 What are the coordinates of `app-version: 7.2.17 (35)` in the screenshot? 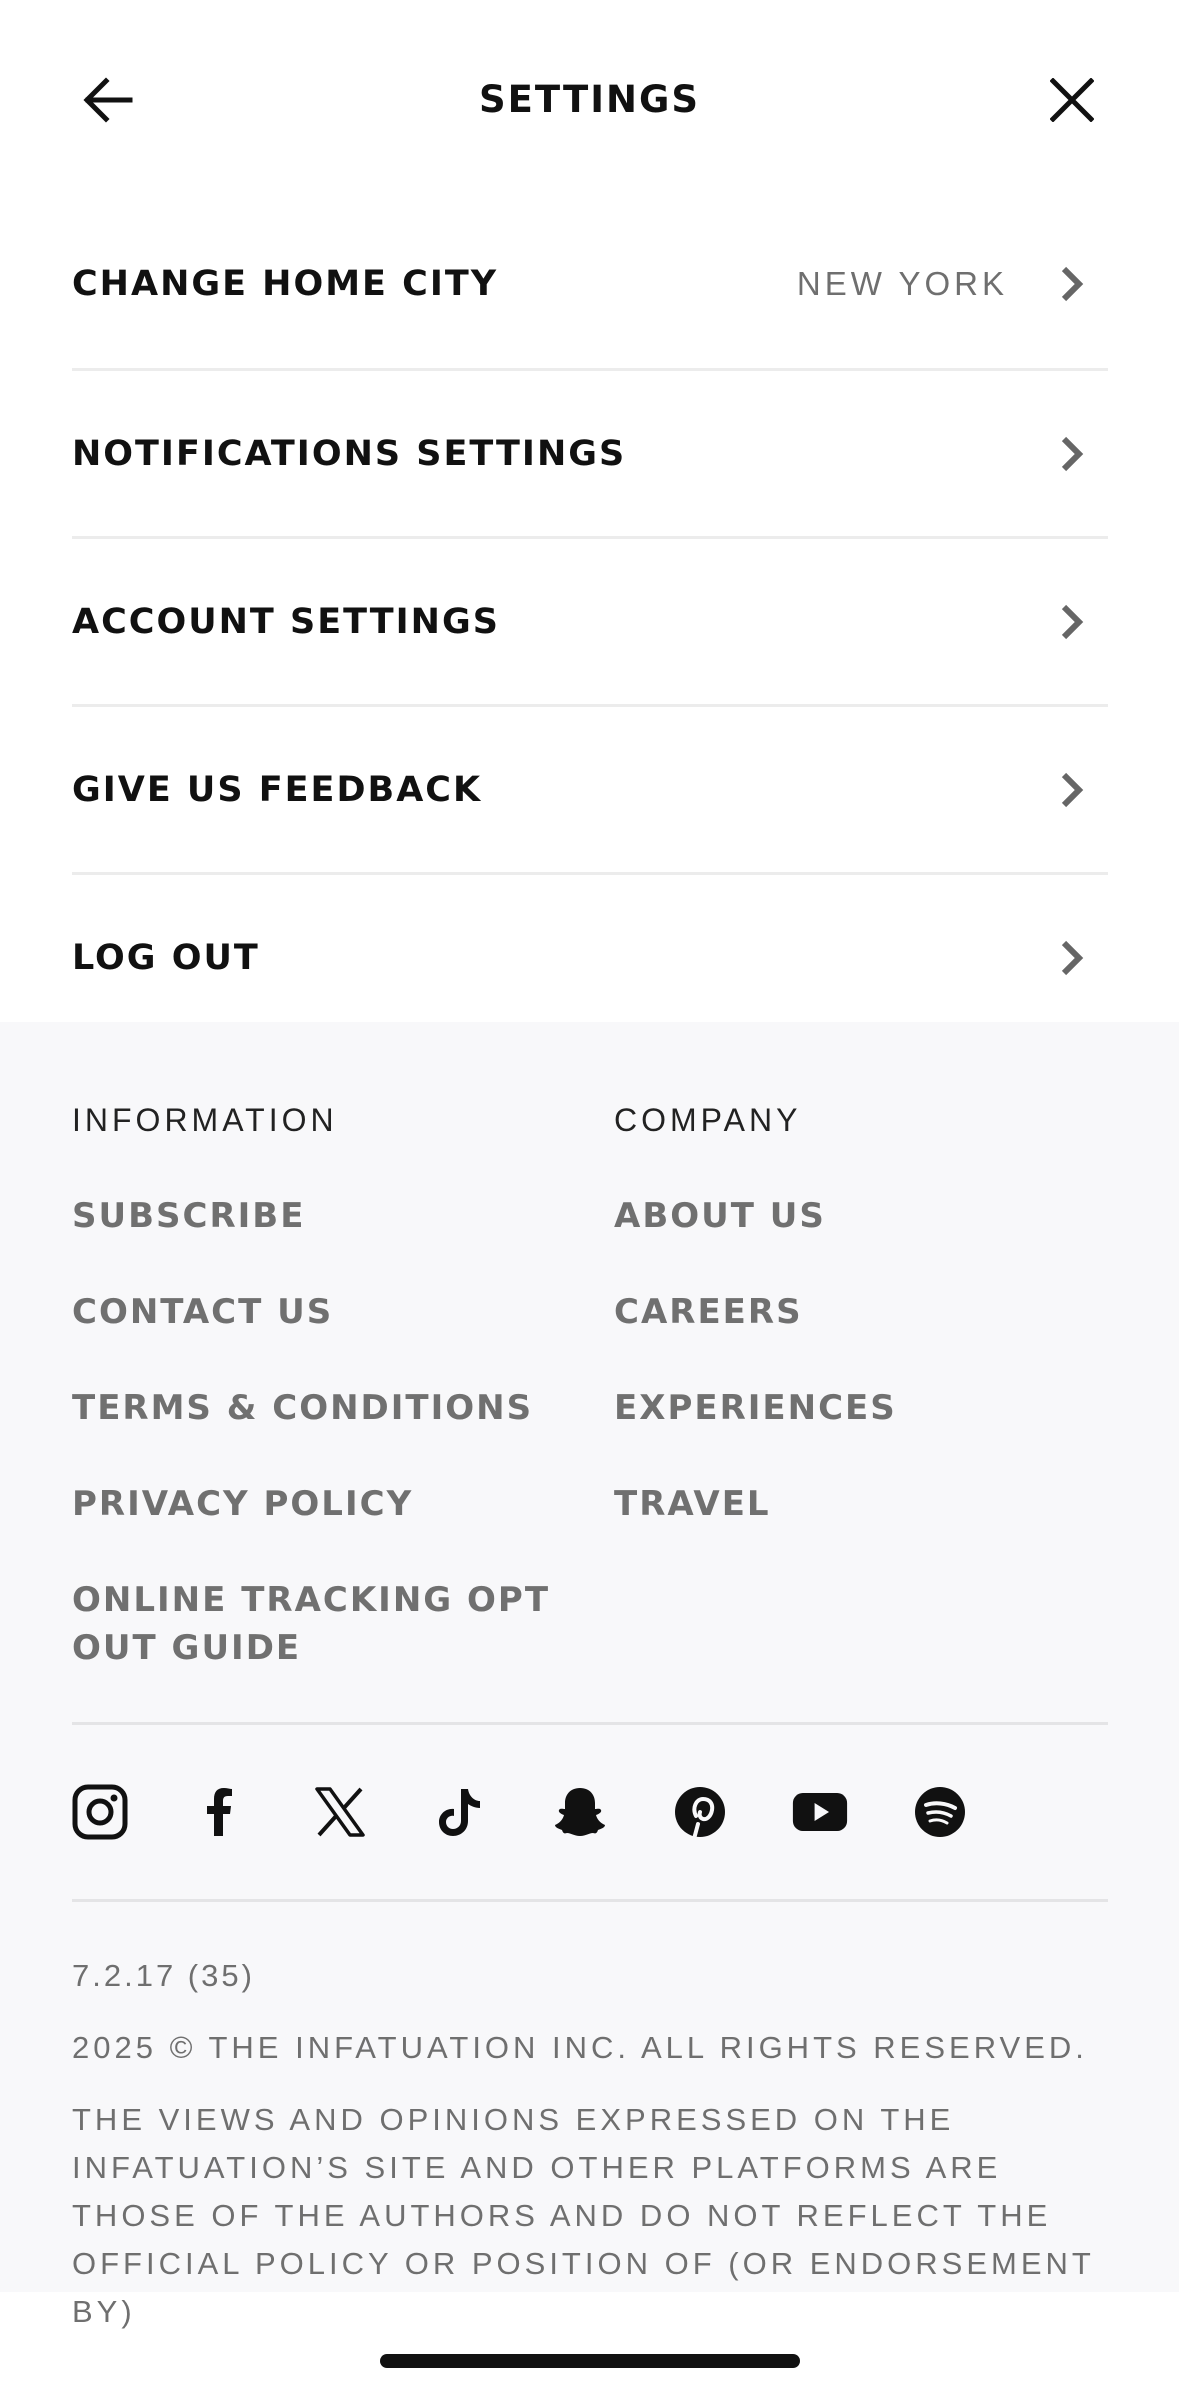 It's located at (163, 1975).